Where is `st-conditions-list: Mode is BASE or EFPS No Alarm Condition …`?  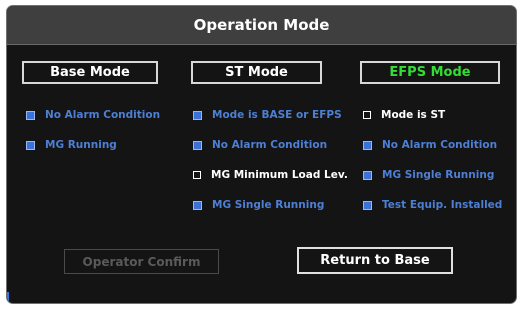 st-conditions-list: Mode is BASE or EFPS No Alarm Condition … is located at coordinates (270, 169).